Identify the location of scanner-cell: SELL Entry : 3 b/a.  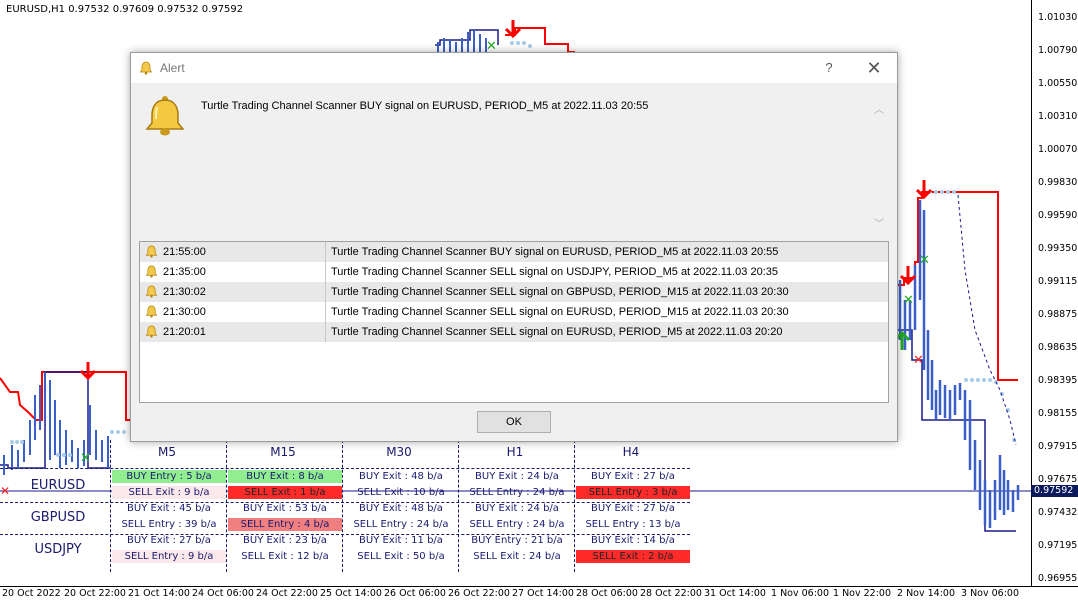
(633, 492).